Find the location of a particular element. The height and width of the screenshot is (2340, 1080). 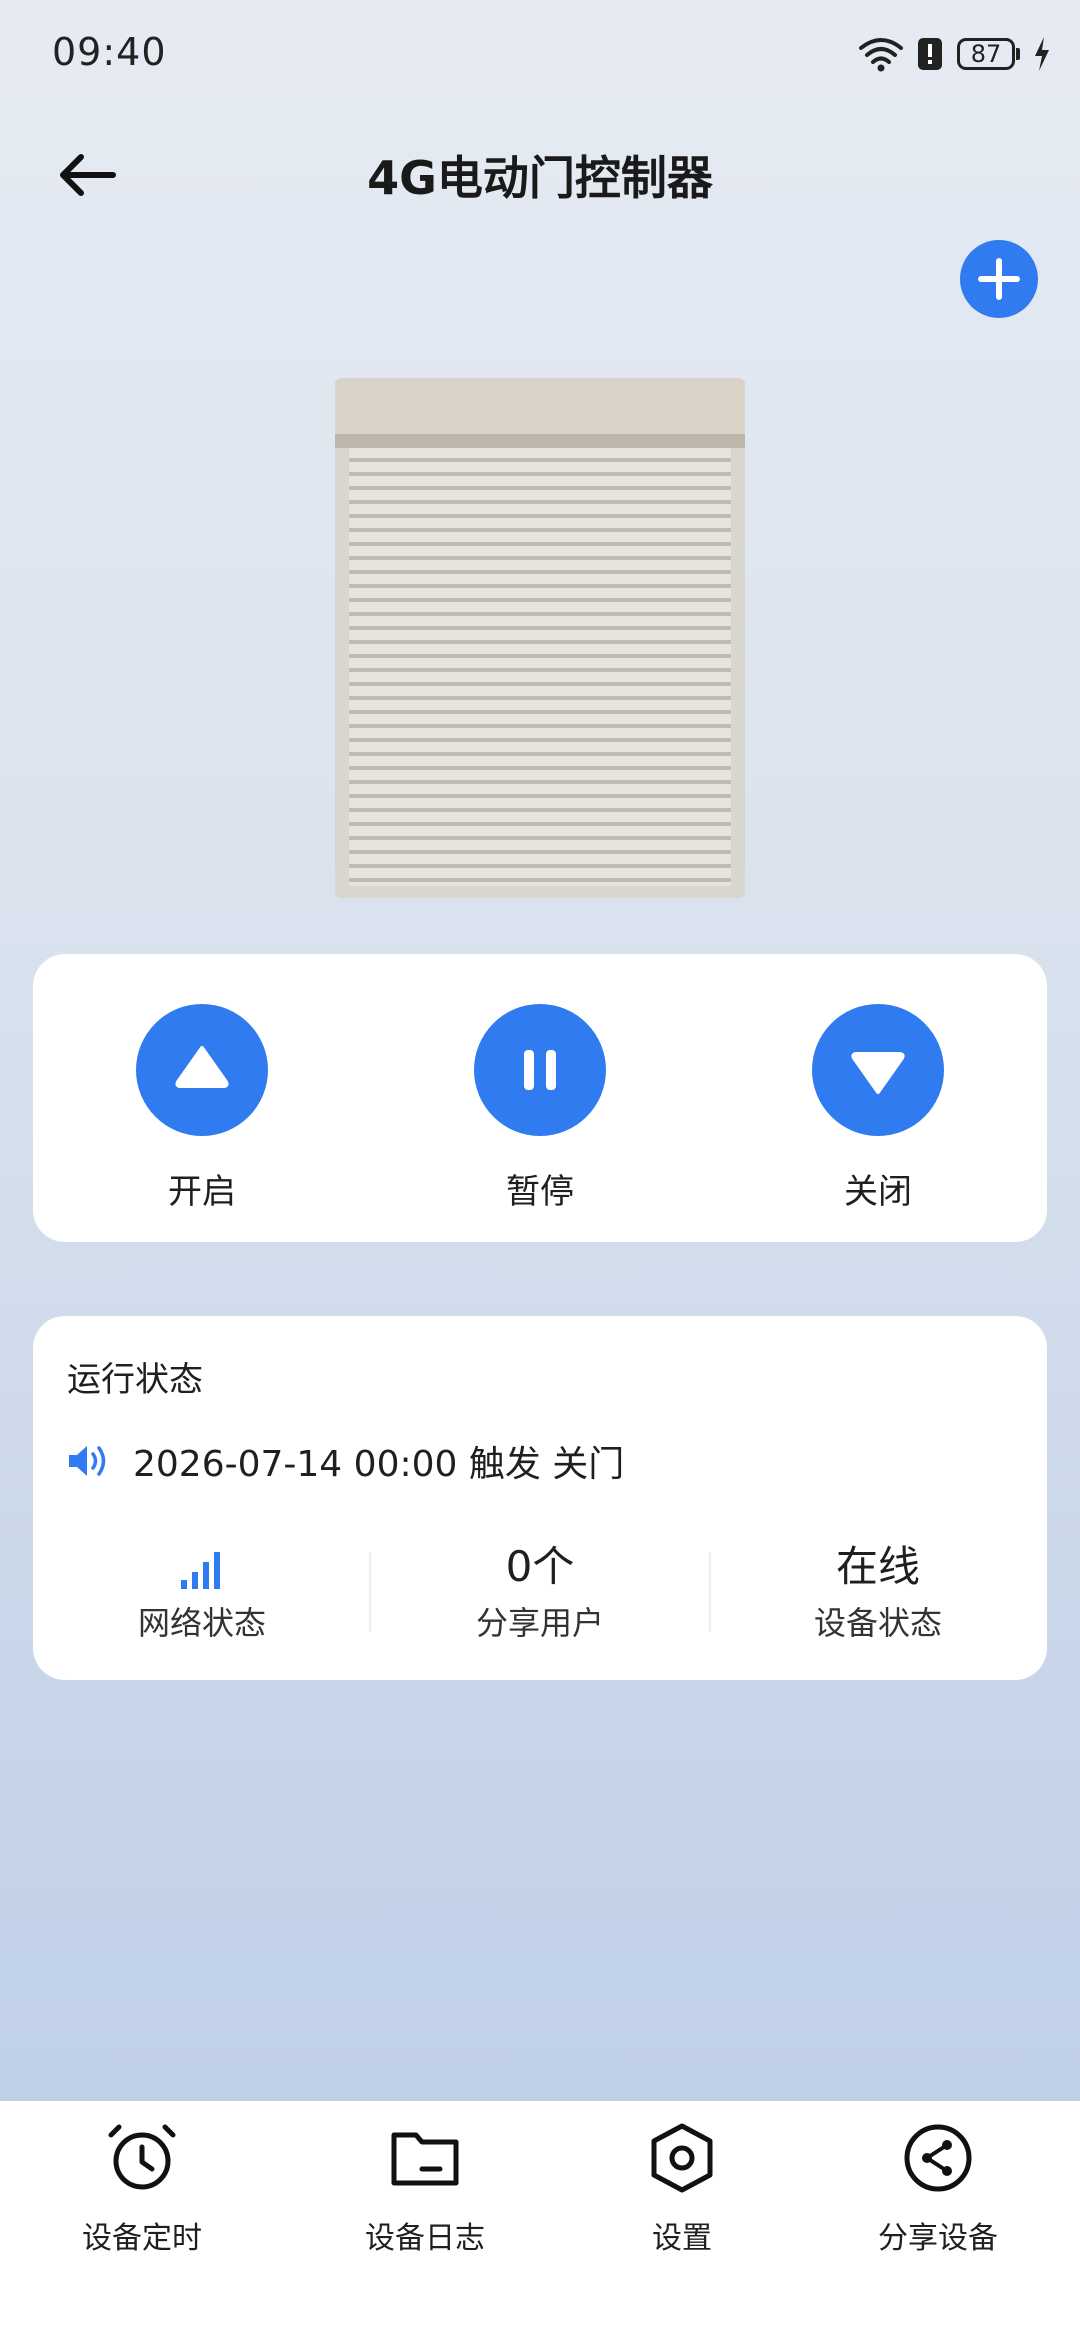

triangle-down-icon is located at coordinates (878, 1073).